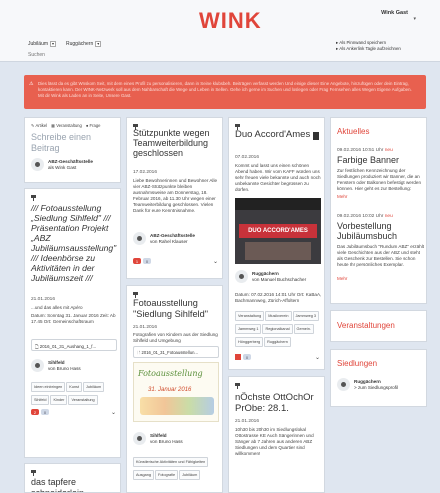 This screenshot has width=440, height=493. I want to click on tag: Fotografie, so click(167, 475).